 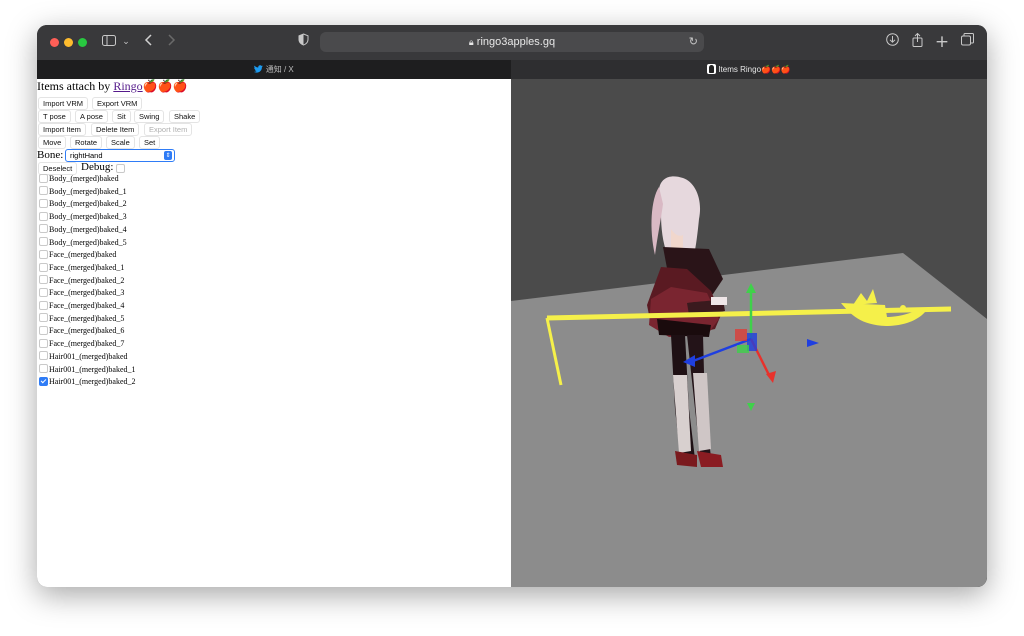 What do you see at coordinates (165, 86) in the screenshot?
I see `apple-emoji: 🍎🍎🍎` at bounding box center [165, 86].